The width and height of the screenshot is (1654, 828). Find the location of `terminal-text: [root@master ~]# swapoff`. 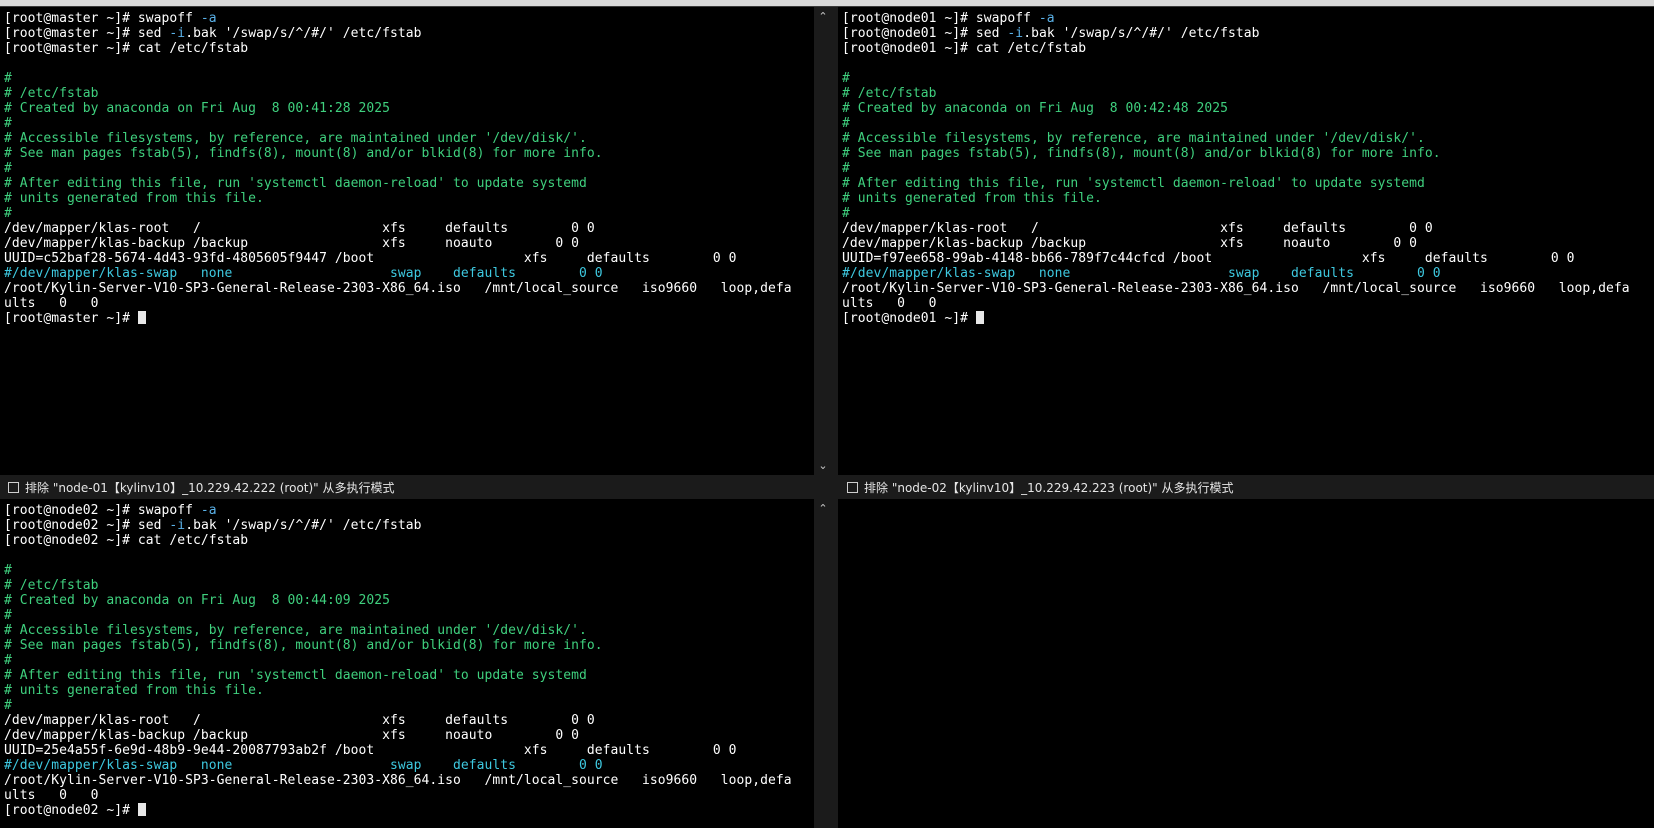

terminal-text: [root@master ~]# swapoff is located at coordinates (102, 18).